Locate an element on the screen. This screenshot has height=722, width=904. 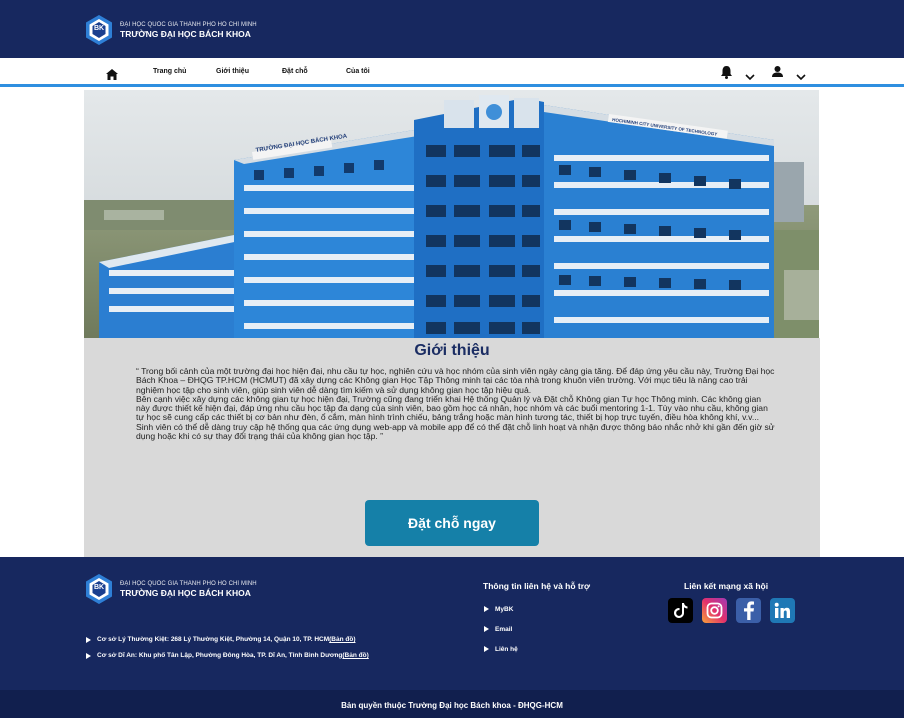
book-now-button: Đặt chỗ ngay is located at coordinates (452, 523).